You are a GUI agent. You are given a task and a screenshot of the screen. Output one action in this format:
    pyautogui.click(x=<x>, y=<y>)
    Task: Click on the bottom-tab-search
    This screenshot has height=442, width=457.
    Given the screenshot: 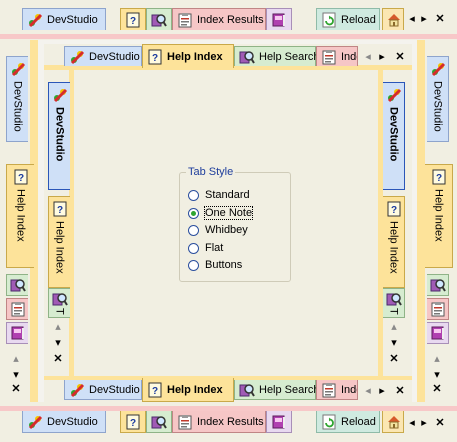 What is the action you would take?
    pyautogui.click(x=159, y=422)
    